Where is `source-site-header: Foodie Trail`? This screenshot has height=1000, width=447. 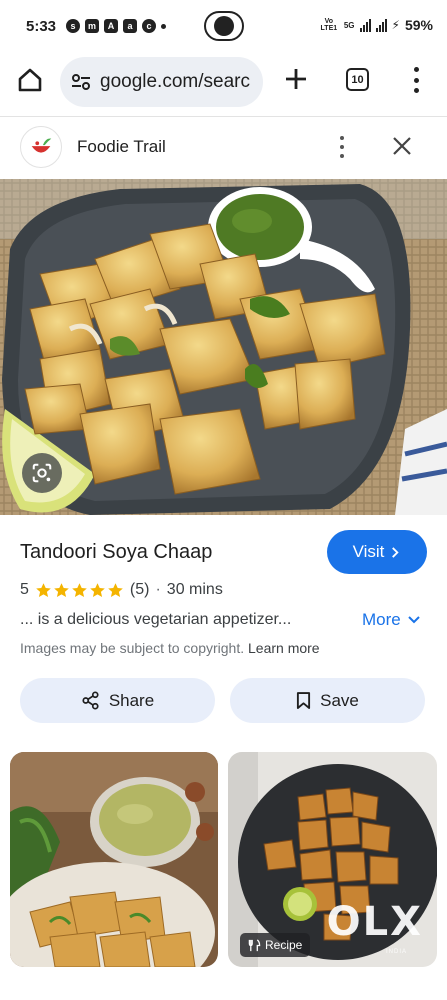 source-site-header: Foodie Trail is located at coordinates (223, 147).